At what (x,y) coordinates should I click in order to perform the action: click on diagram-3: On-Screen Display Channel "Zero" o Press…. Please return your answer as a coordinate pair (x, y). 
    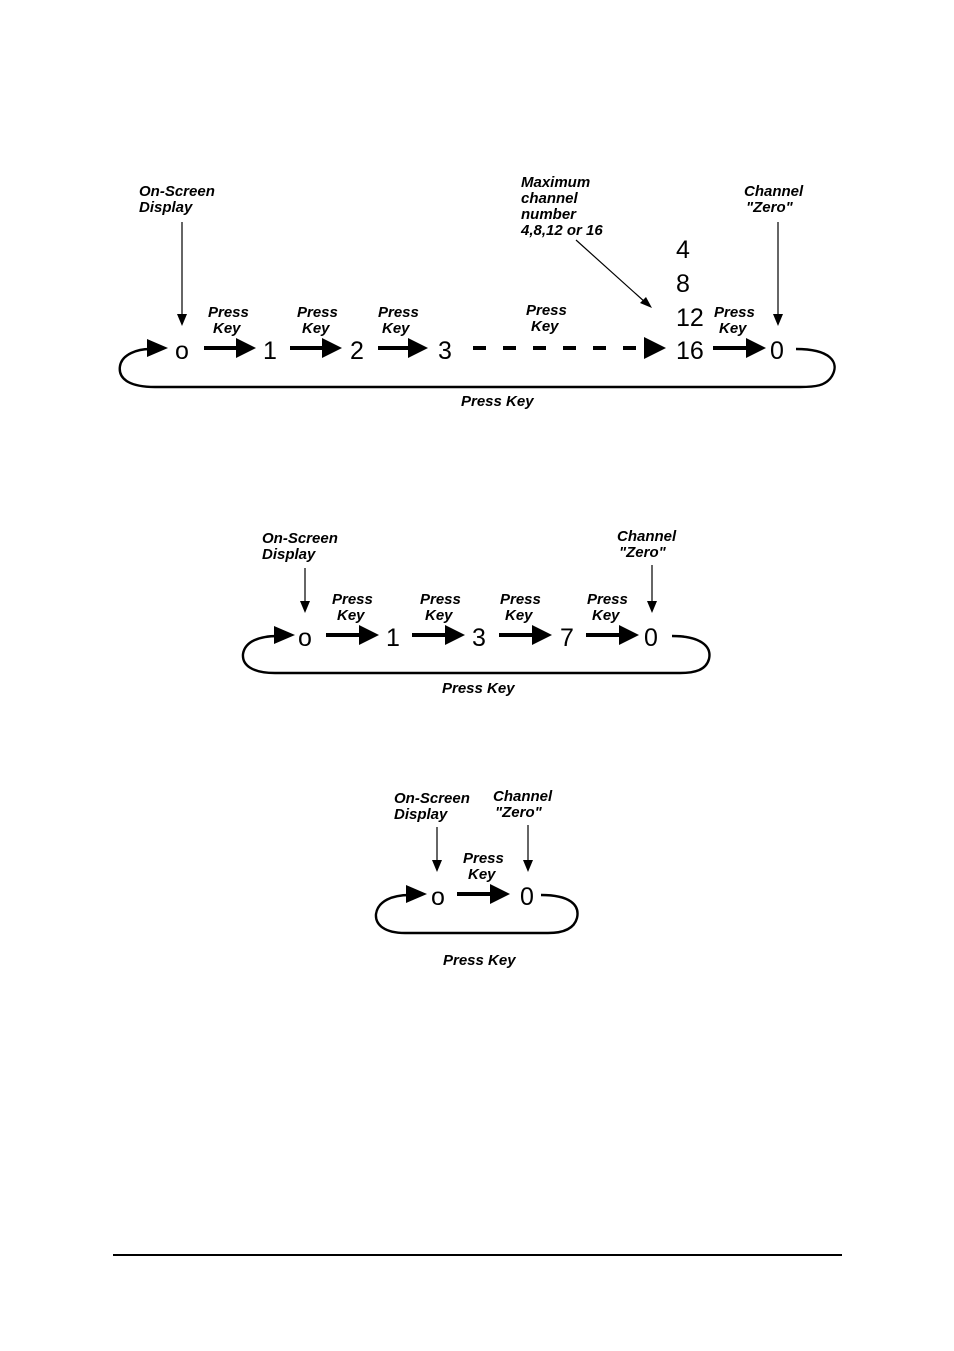
    Looking at the image, I should click on (476, 878).